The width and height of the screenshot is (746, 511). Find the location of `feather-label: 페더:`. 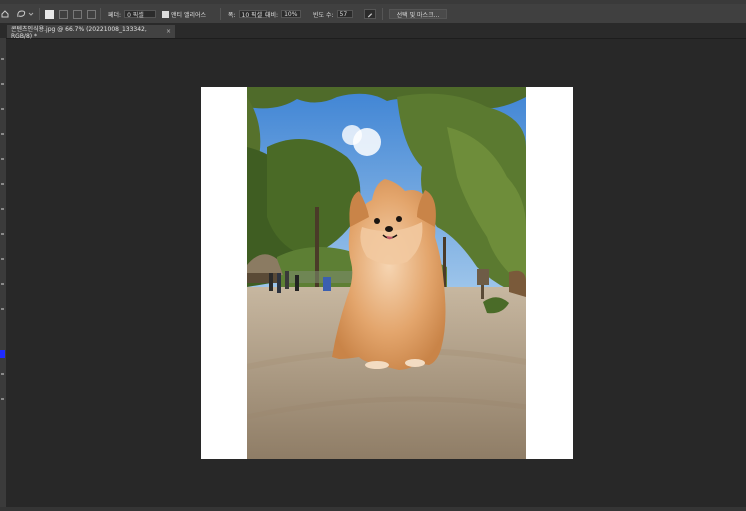

feather-label: 페더: is located at coordinates (115, 15).